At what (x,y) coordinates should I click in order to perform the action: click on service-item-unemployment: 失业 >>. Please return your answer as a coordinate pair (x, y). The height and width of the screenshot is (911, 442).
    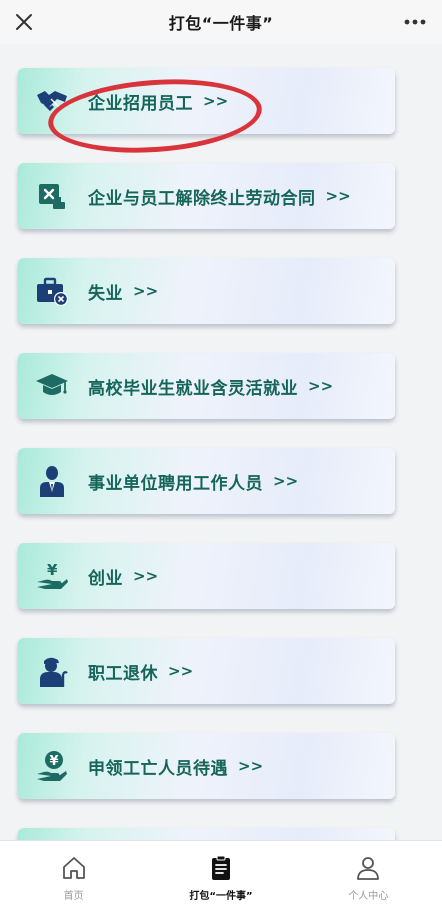
    Looking at the image, I should click on (206, 291).